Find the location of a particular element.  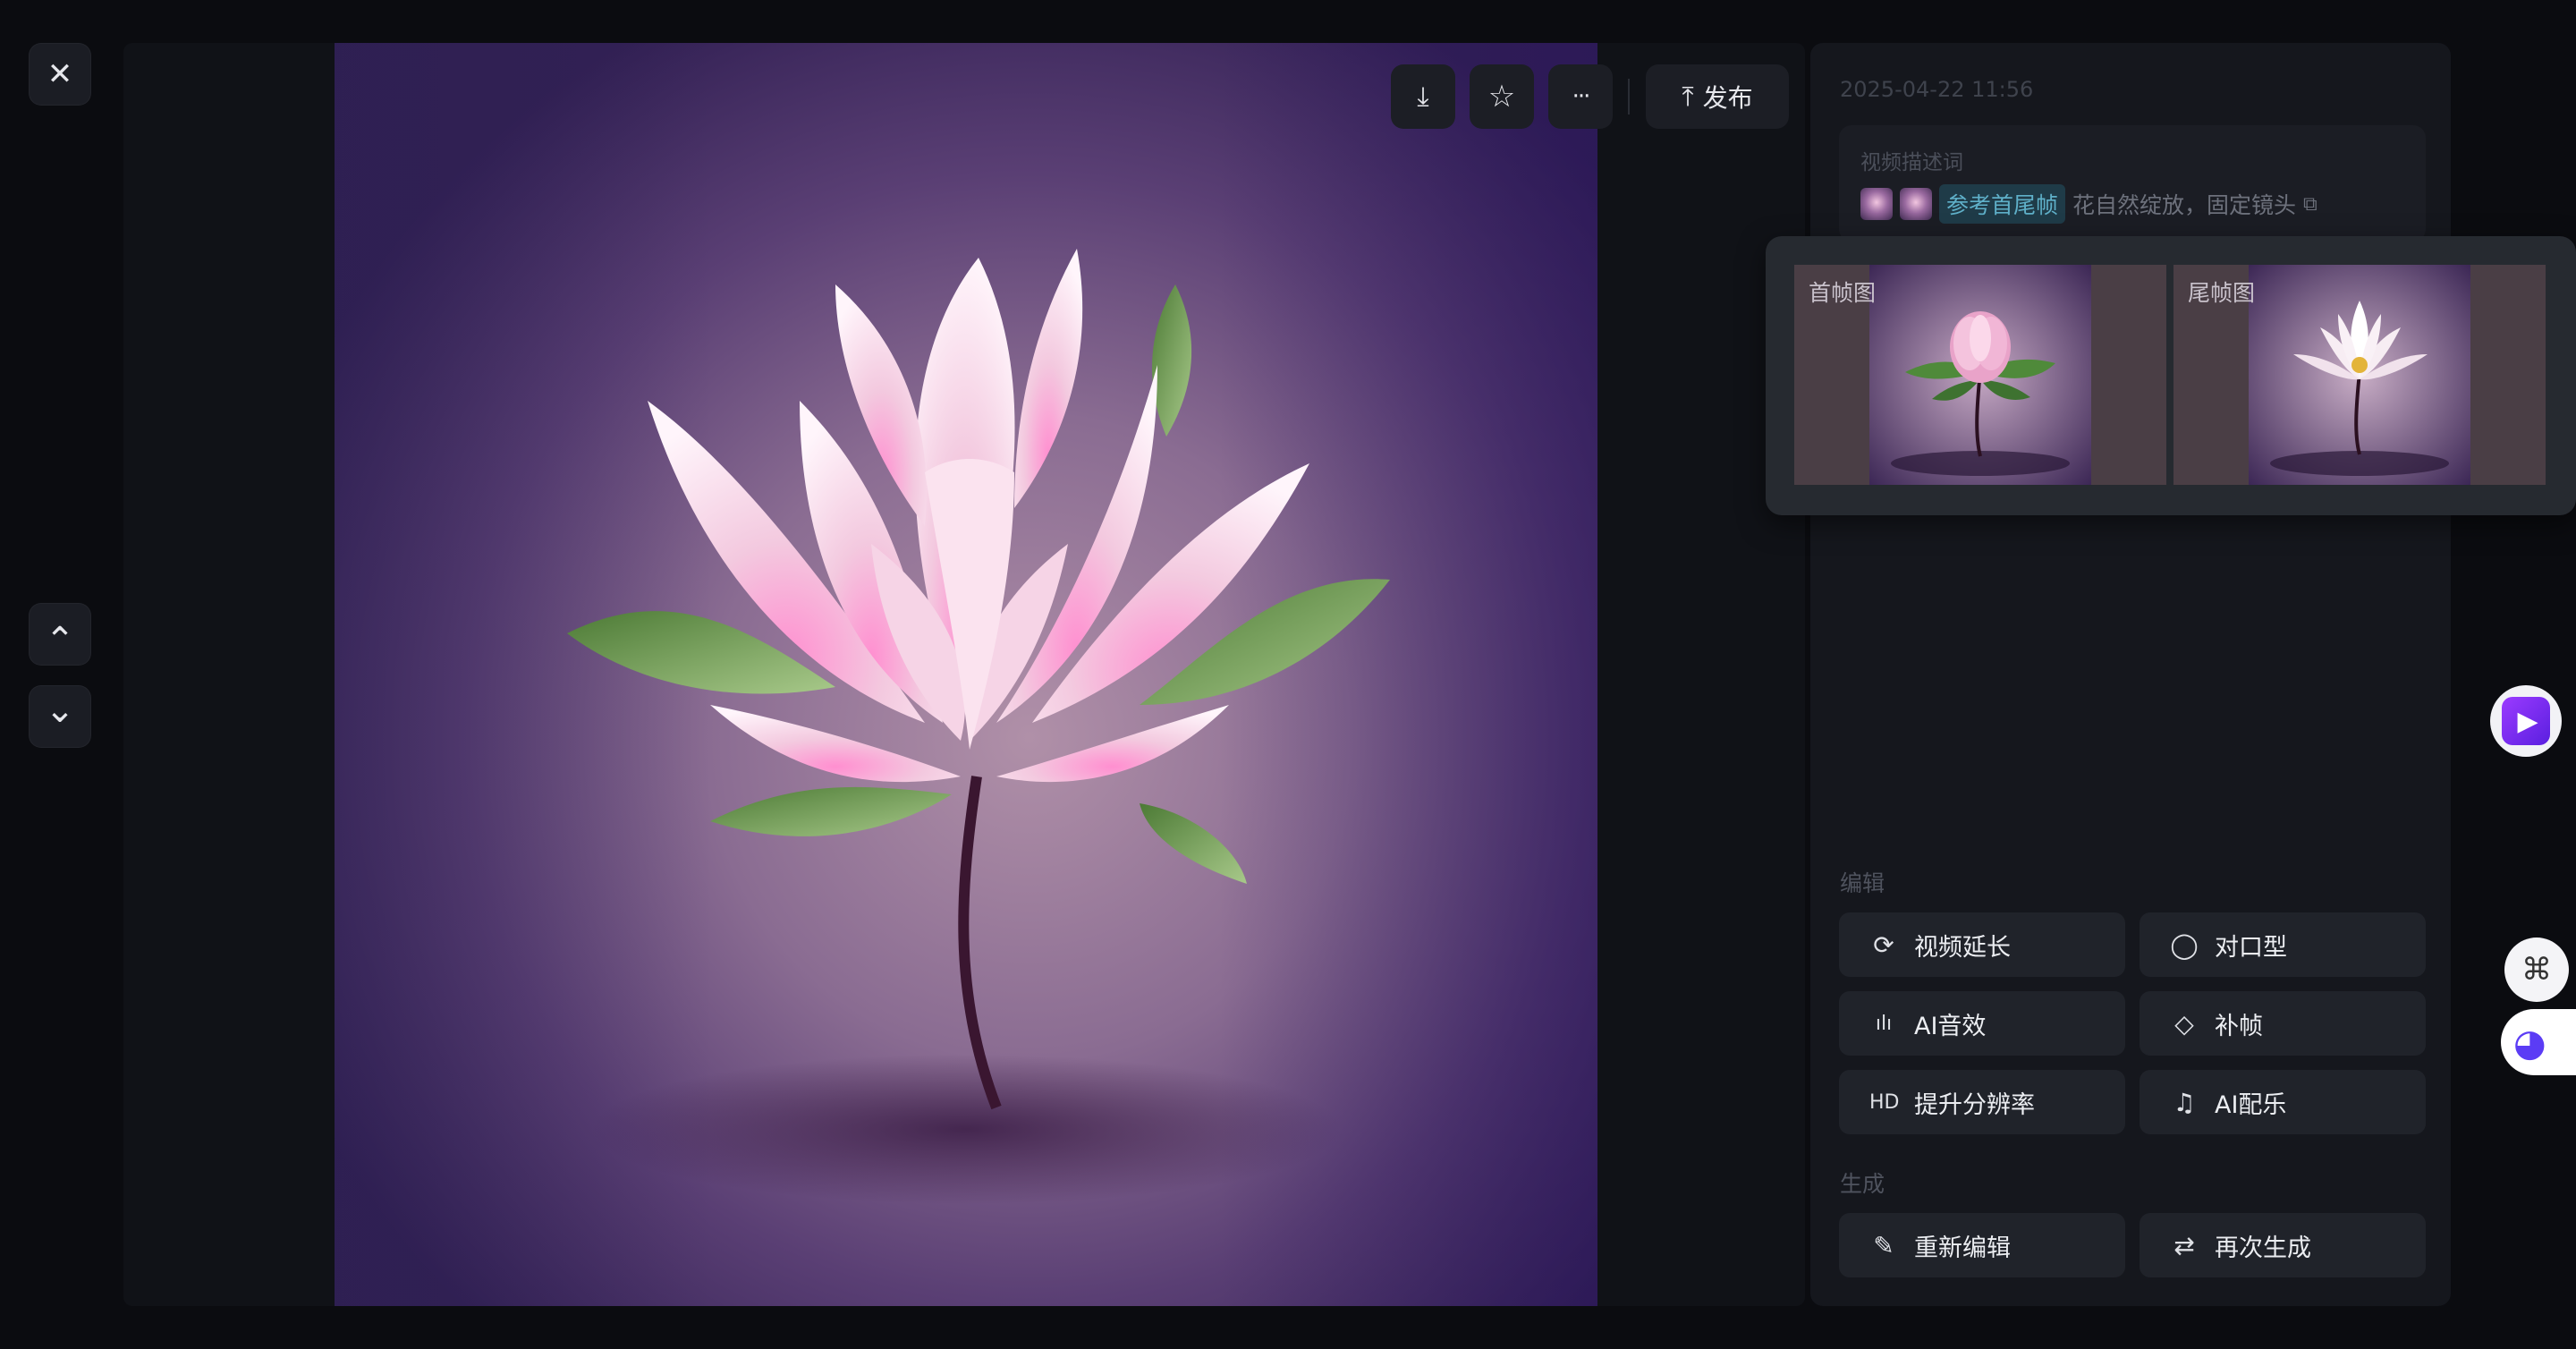

ref-frames-tag: 参考首尾帧 is located at coordinates (2002, 204).